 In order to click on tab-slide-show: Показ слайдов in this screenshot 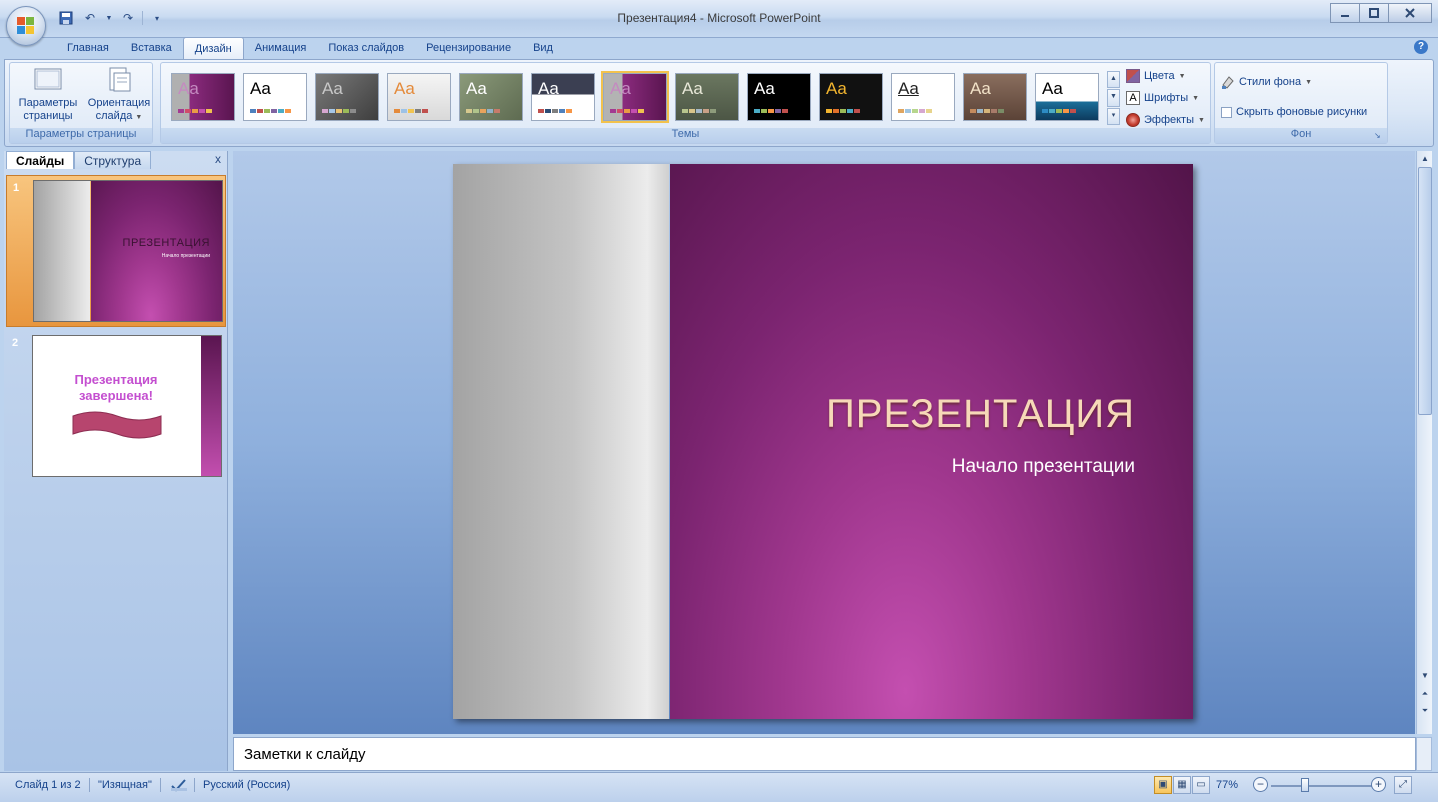, I will do `click(366, 48)`.